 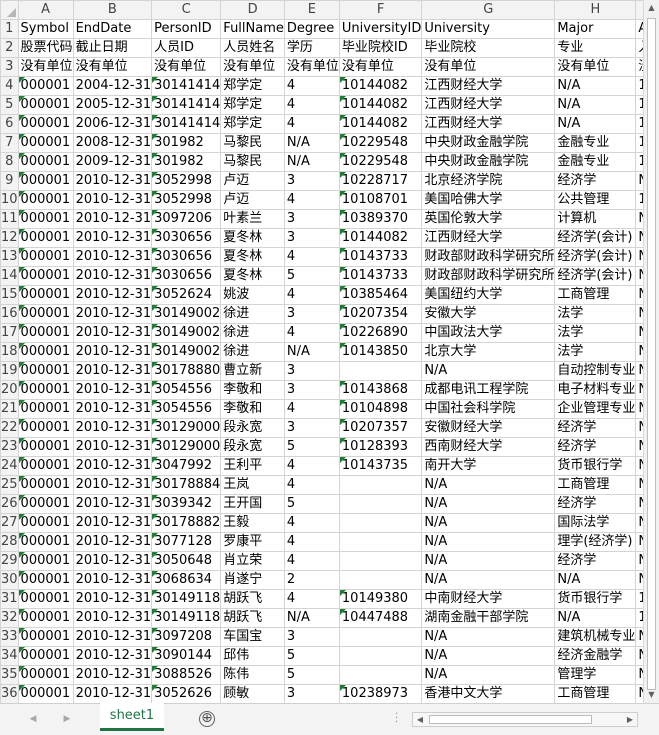 What do you see at coordinates (112, 162) in the screenshot?
I see `cell-b: 2009-12-31` at bounding box center [112, 162].